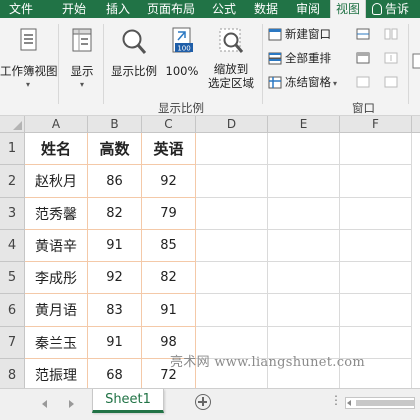 The image size is (420, 420). I want to click on tab-data: 数据, so click(266, 9).